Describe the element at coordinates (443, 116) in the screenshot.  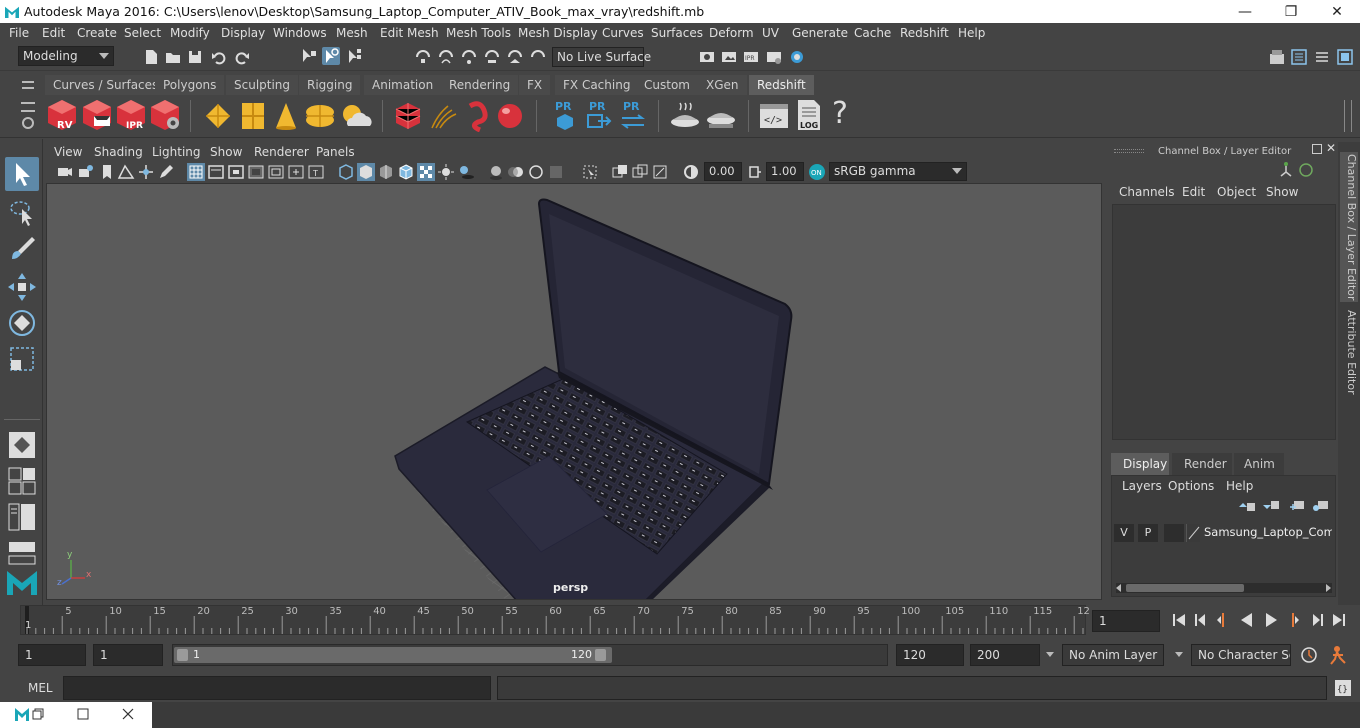
I see `redshift-hair-icon` at that location.